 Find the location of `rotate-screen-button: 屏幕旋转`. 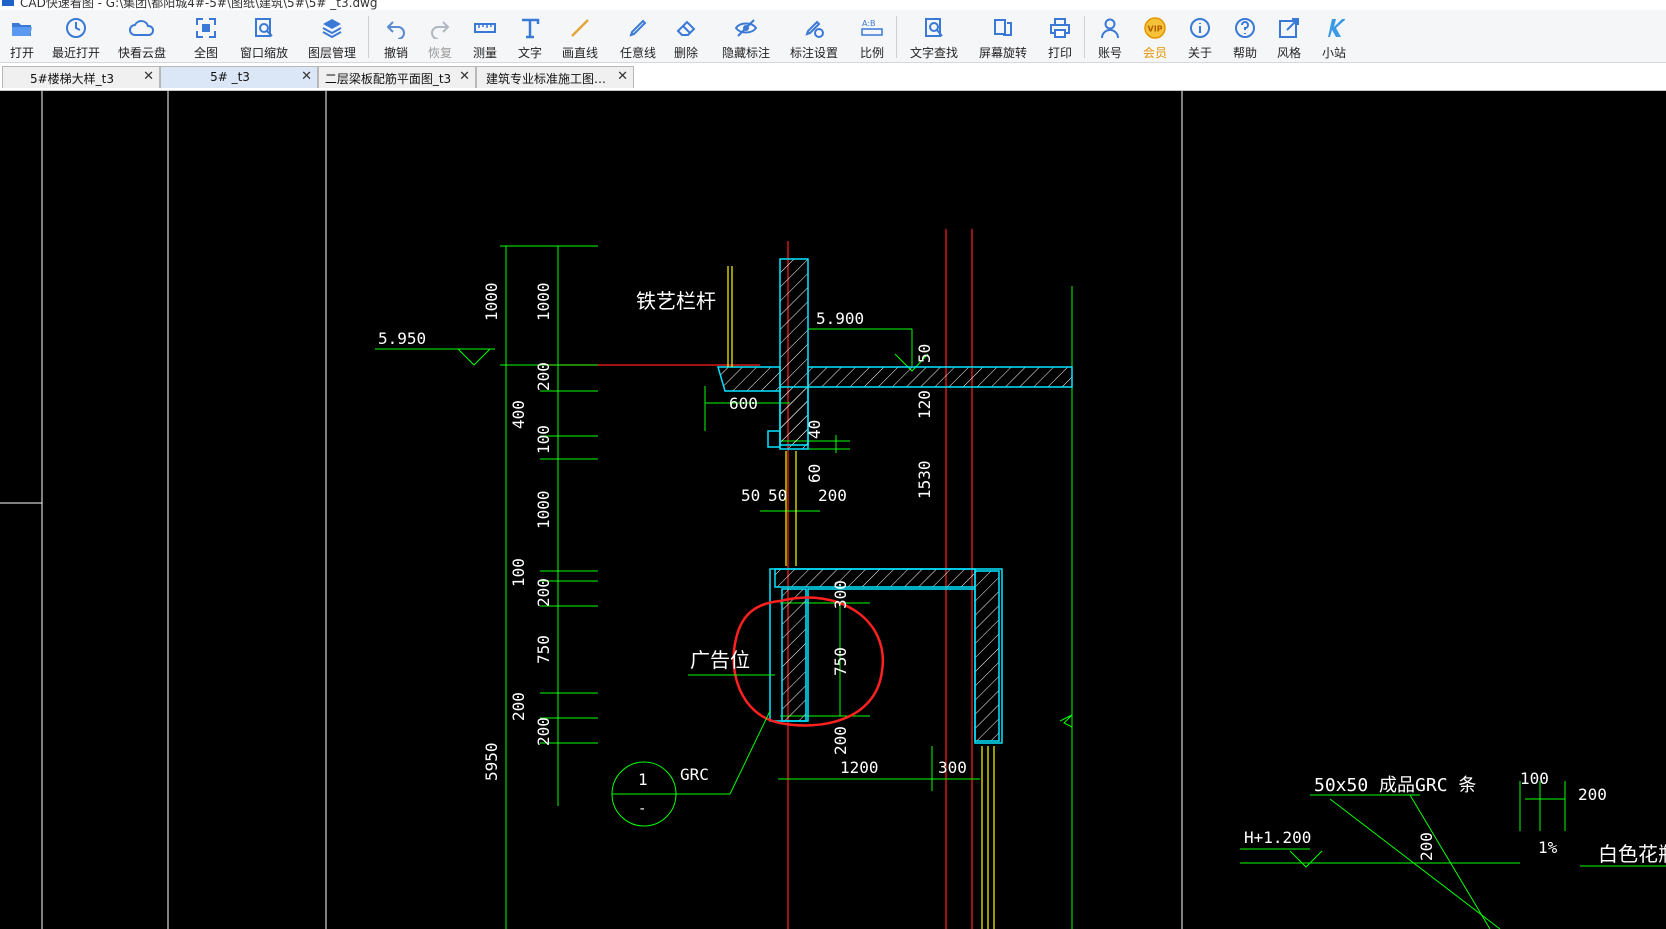

rotate-screen-button: 屏幕旋转 is located at coordinates (1003, 36).